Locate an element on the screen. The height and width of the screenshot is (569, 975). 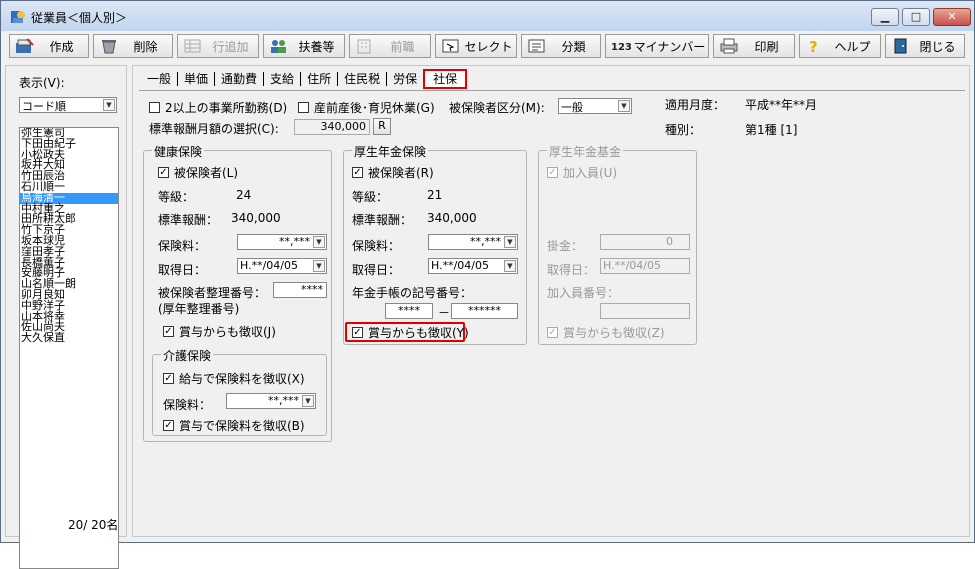
title-bar: 従業員＜個人別＞ ▁ □ ✕ is located at coordinates (487, 16).